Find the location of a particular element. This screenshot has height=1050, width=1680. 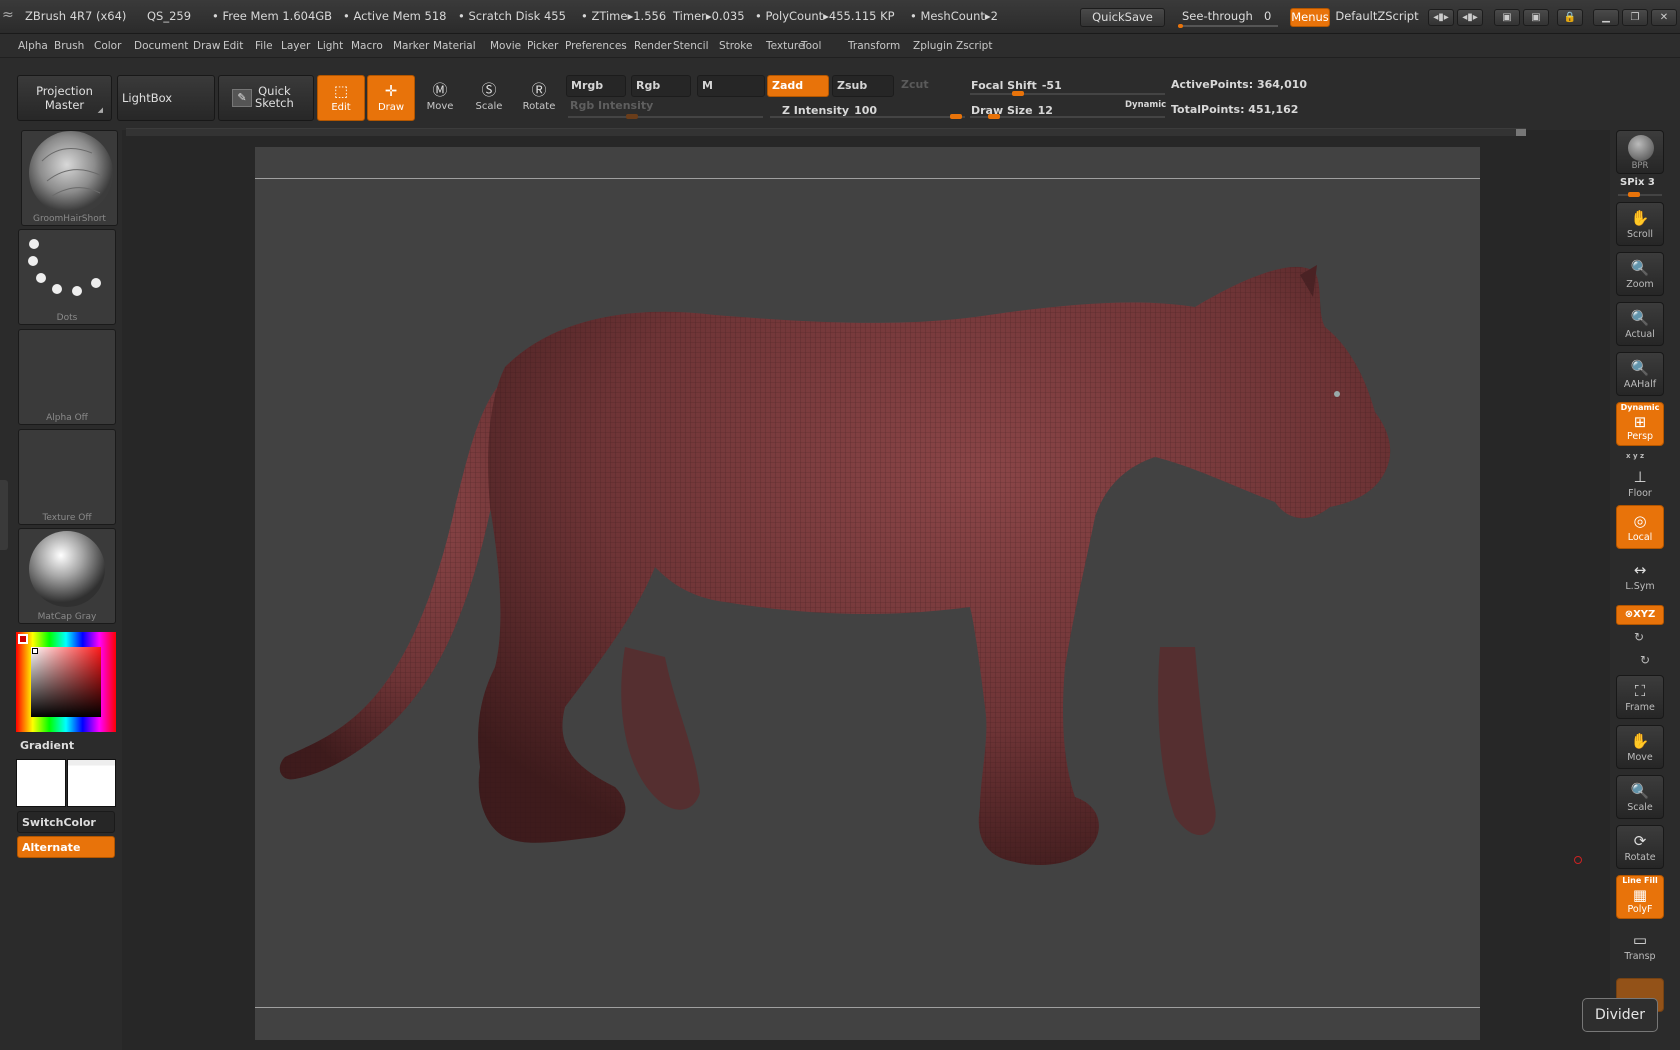

menu-document: Document is located at coordinates (161, 46).